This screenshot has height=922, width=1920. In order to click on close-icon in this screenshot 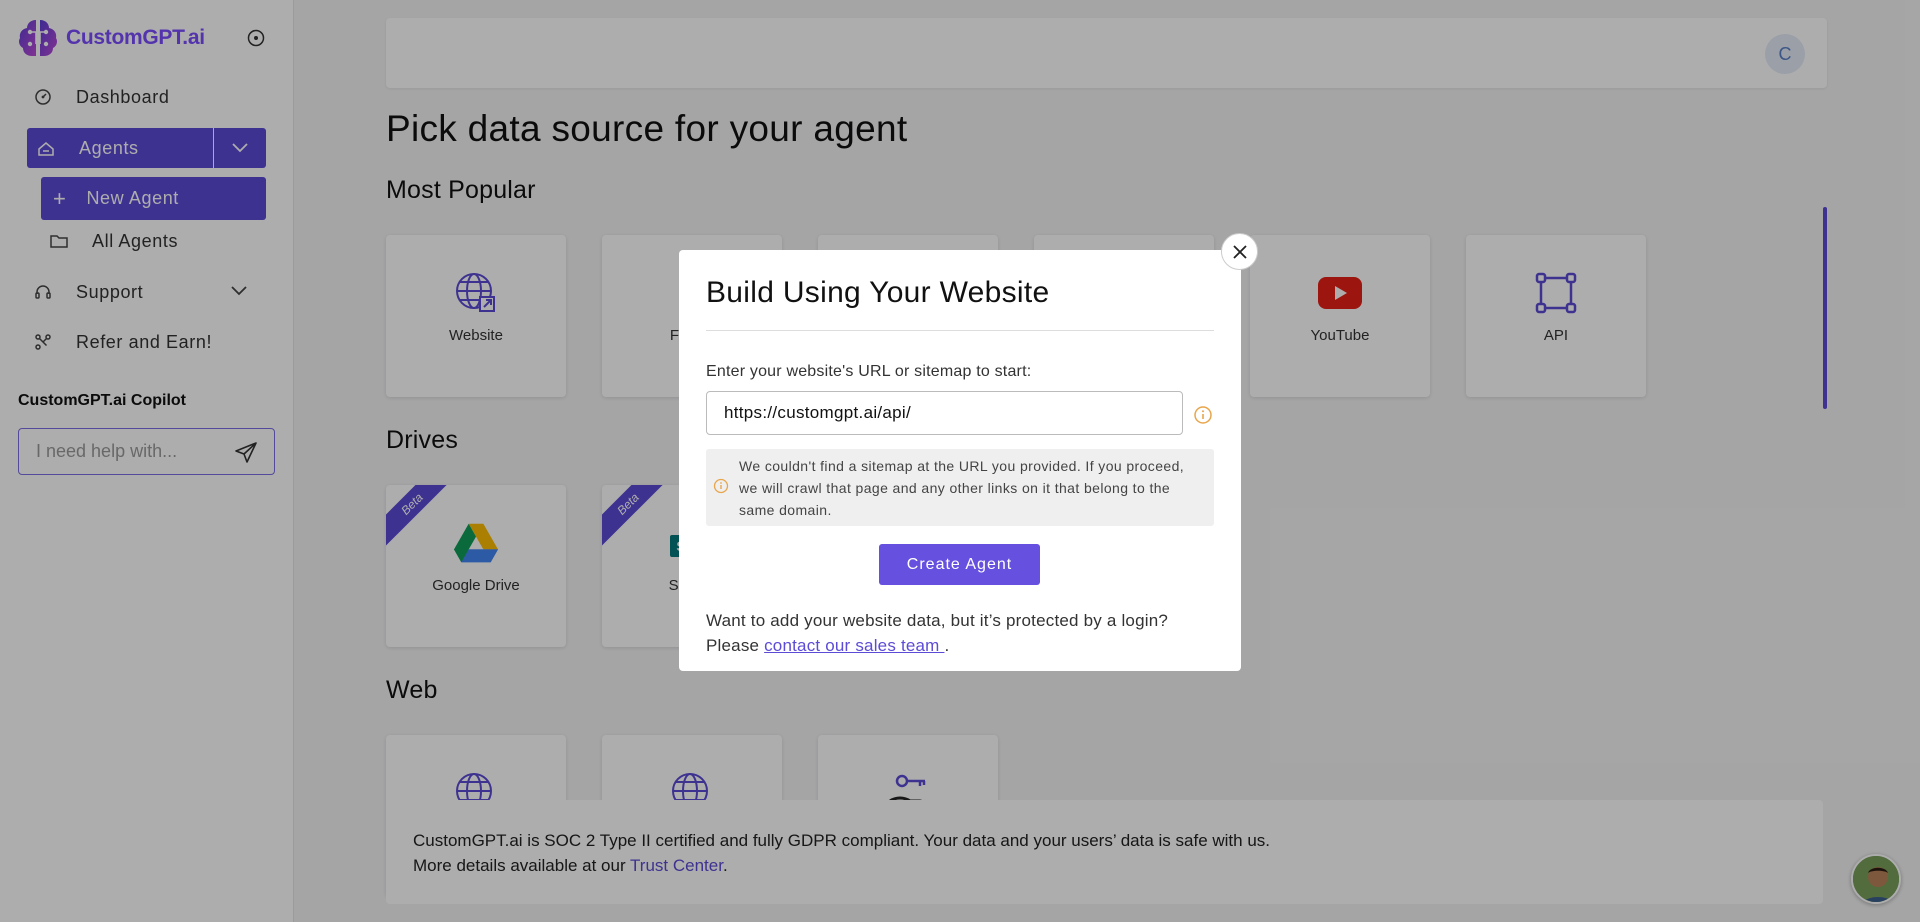, I will do `click(1239, 251)`.